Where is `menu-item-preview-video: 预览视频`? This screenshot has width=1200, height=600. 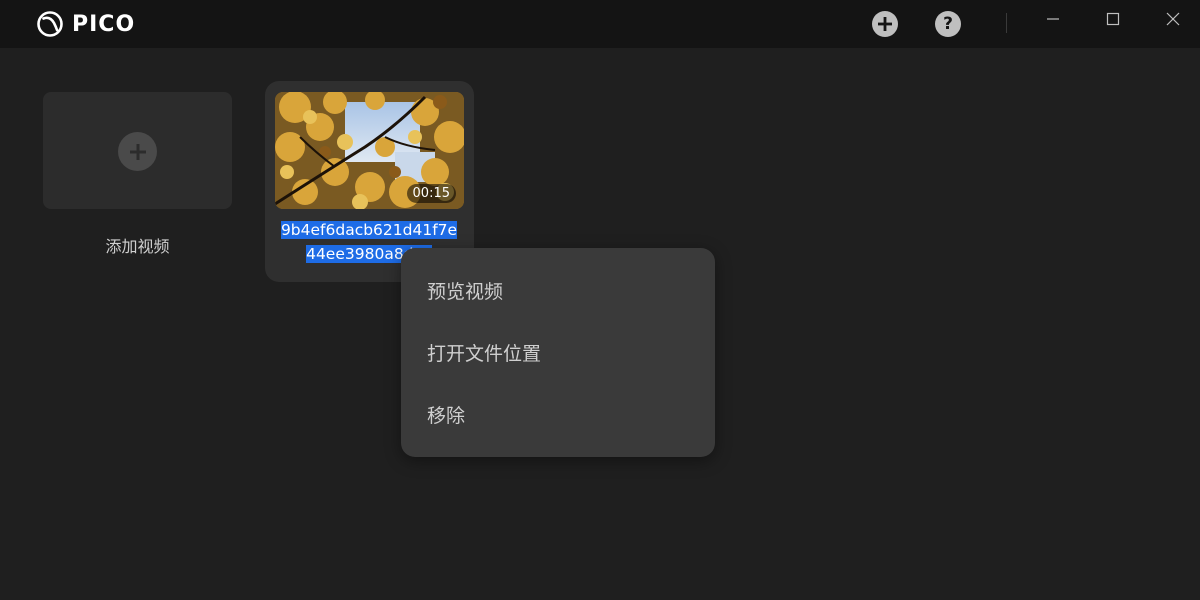
menu-item-preview-video: 预览视频 is located at coordinates (558, 292).